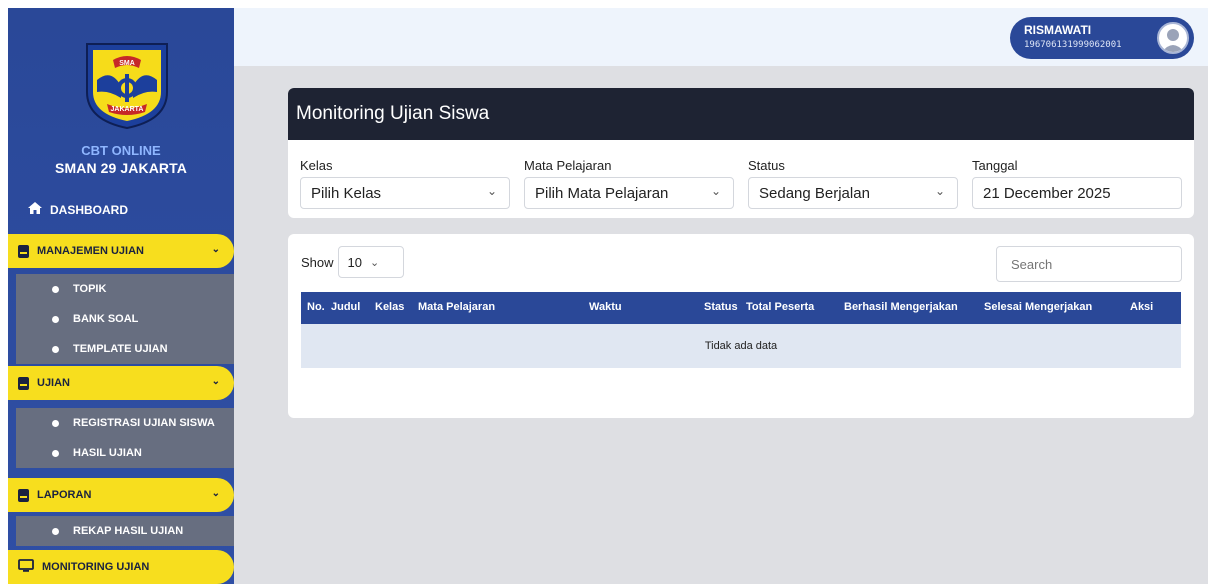 Image resolution: width=1208 pixels, height=584 pixels. What do you see at coordinates (1073, 45) in the screenshot?
I see `user-nip: 196706131999062001` at bounding box center [1073, 45].